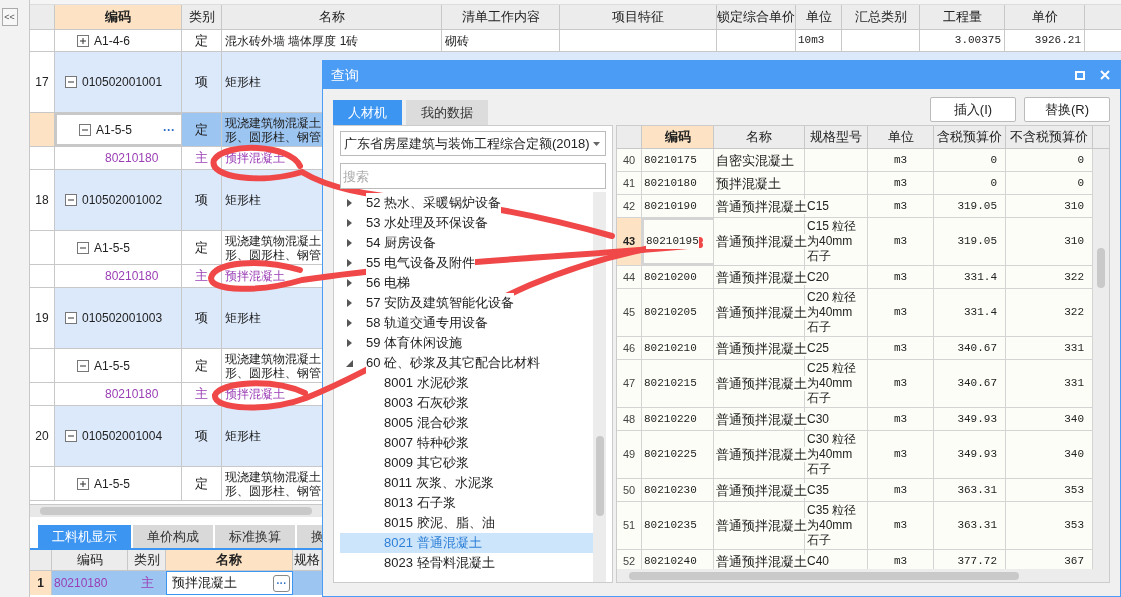 The width and height of the screenshot is (1121, 597). What do you see at coordinates (229, 583) in the screenshot?
I see `name-field: 预拌混凝土 ···` at bounding box center [229, 583].